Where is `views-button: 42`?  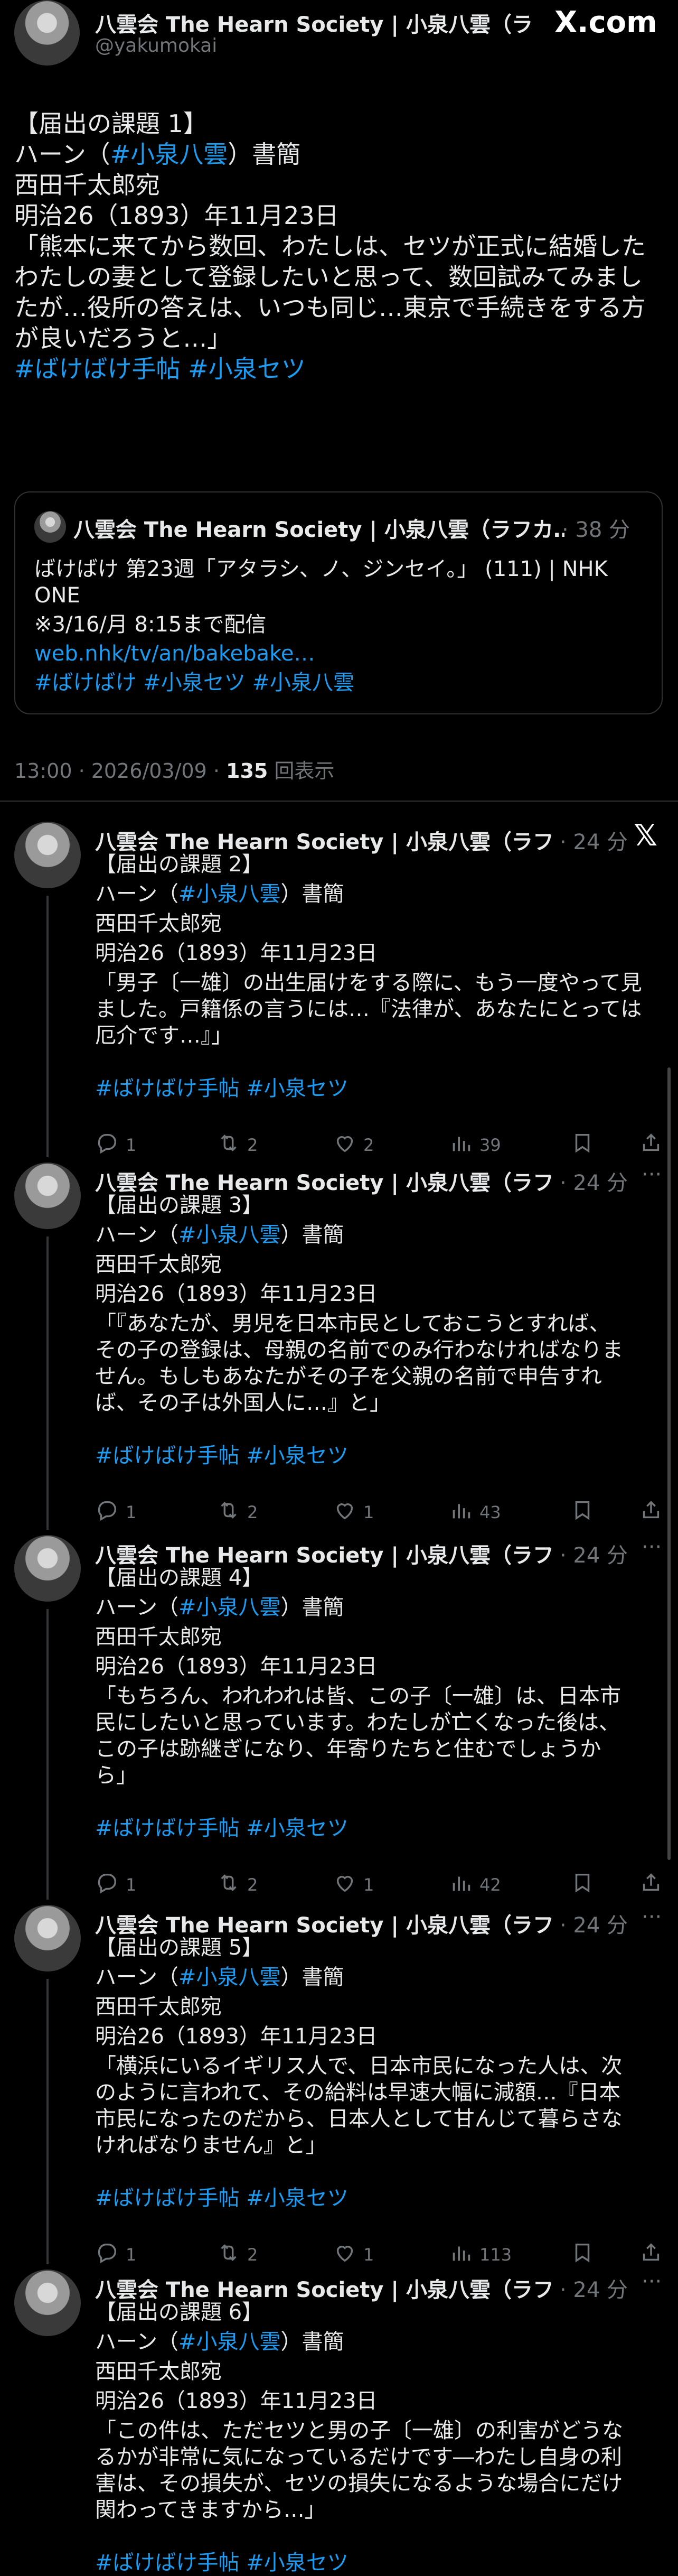
views-button: 42 is located at coordinates (475, 1885).